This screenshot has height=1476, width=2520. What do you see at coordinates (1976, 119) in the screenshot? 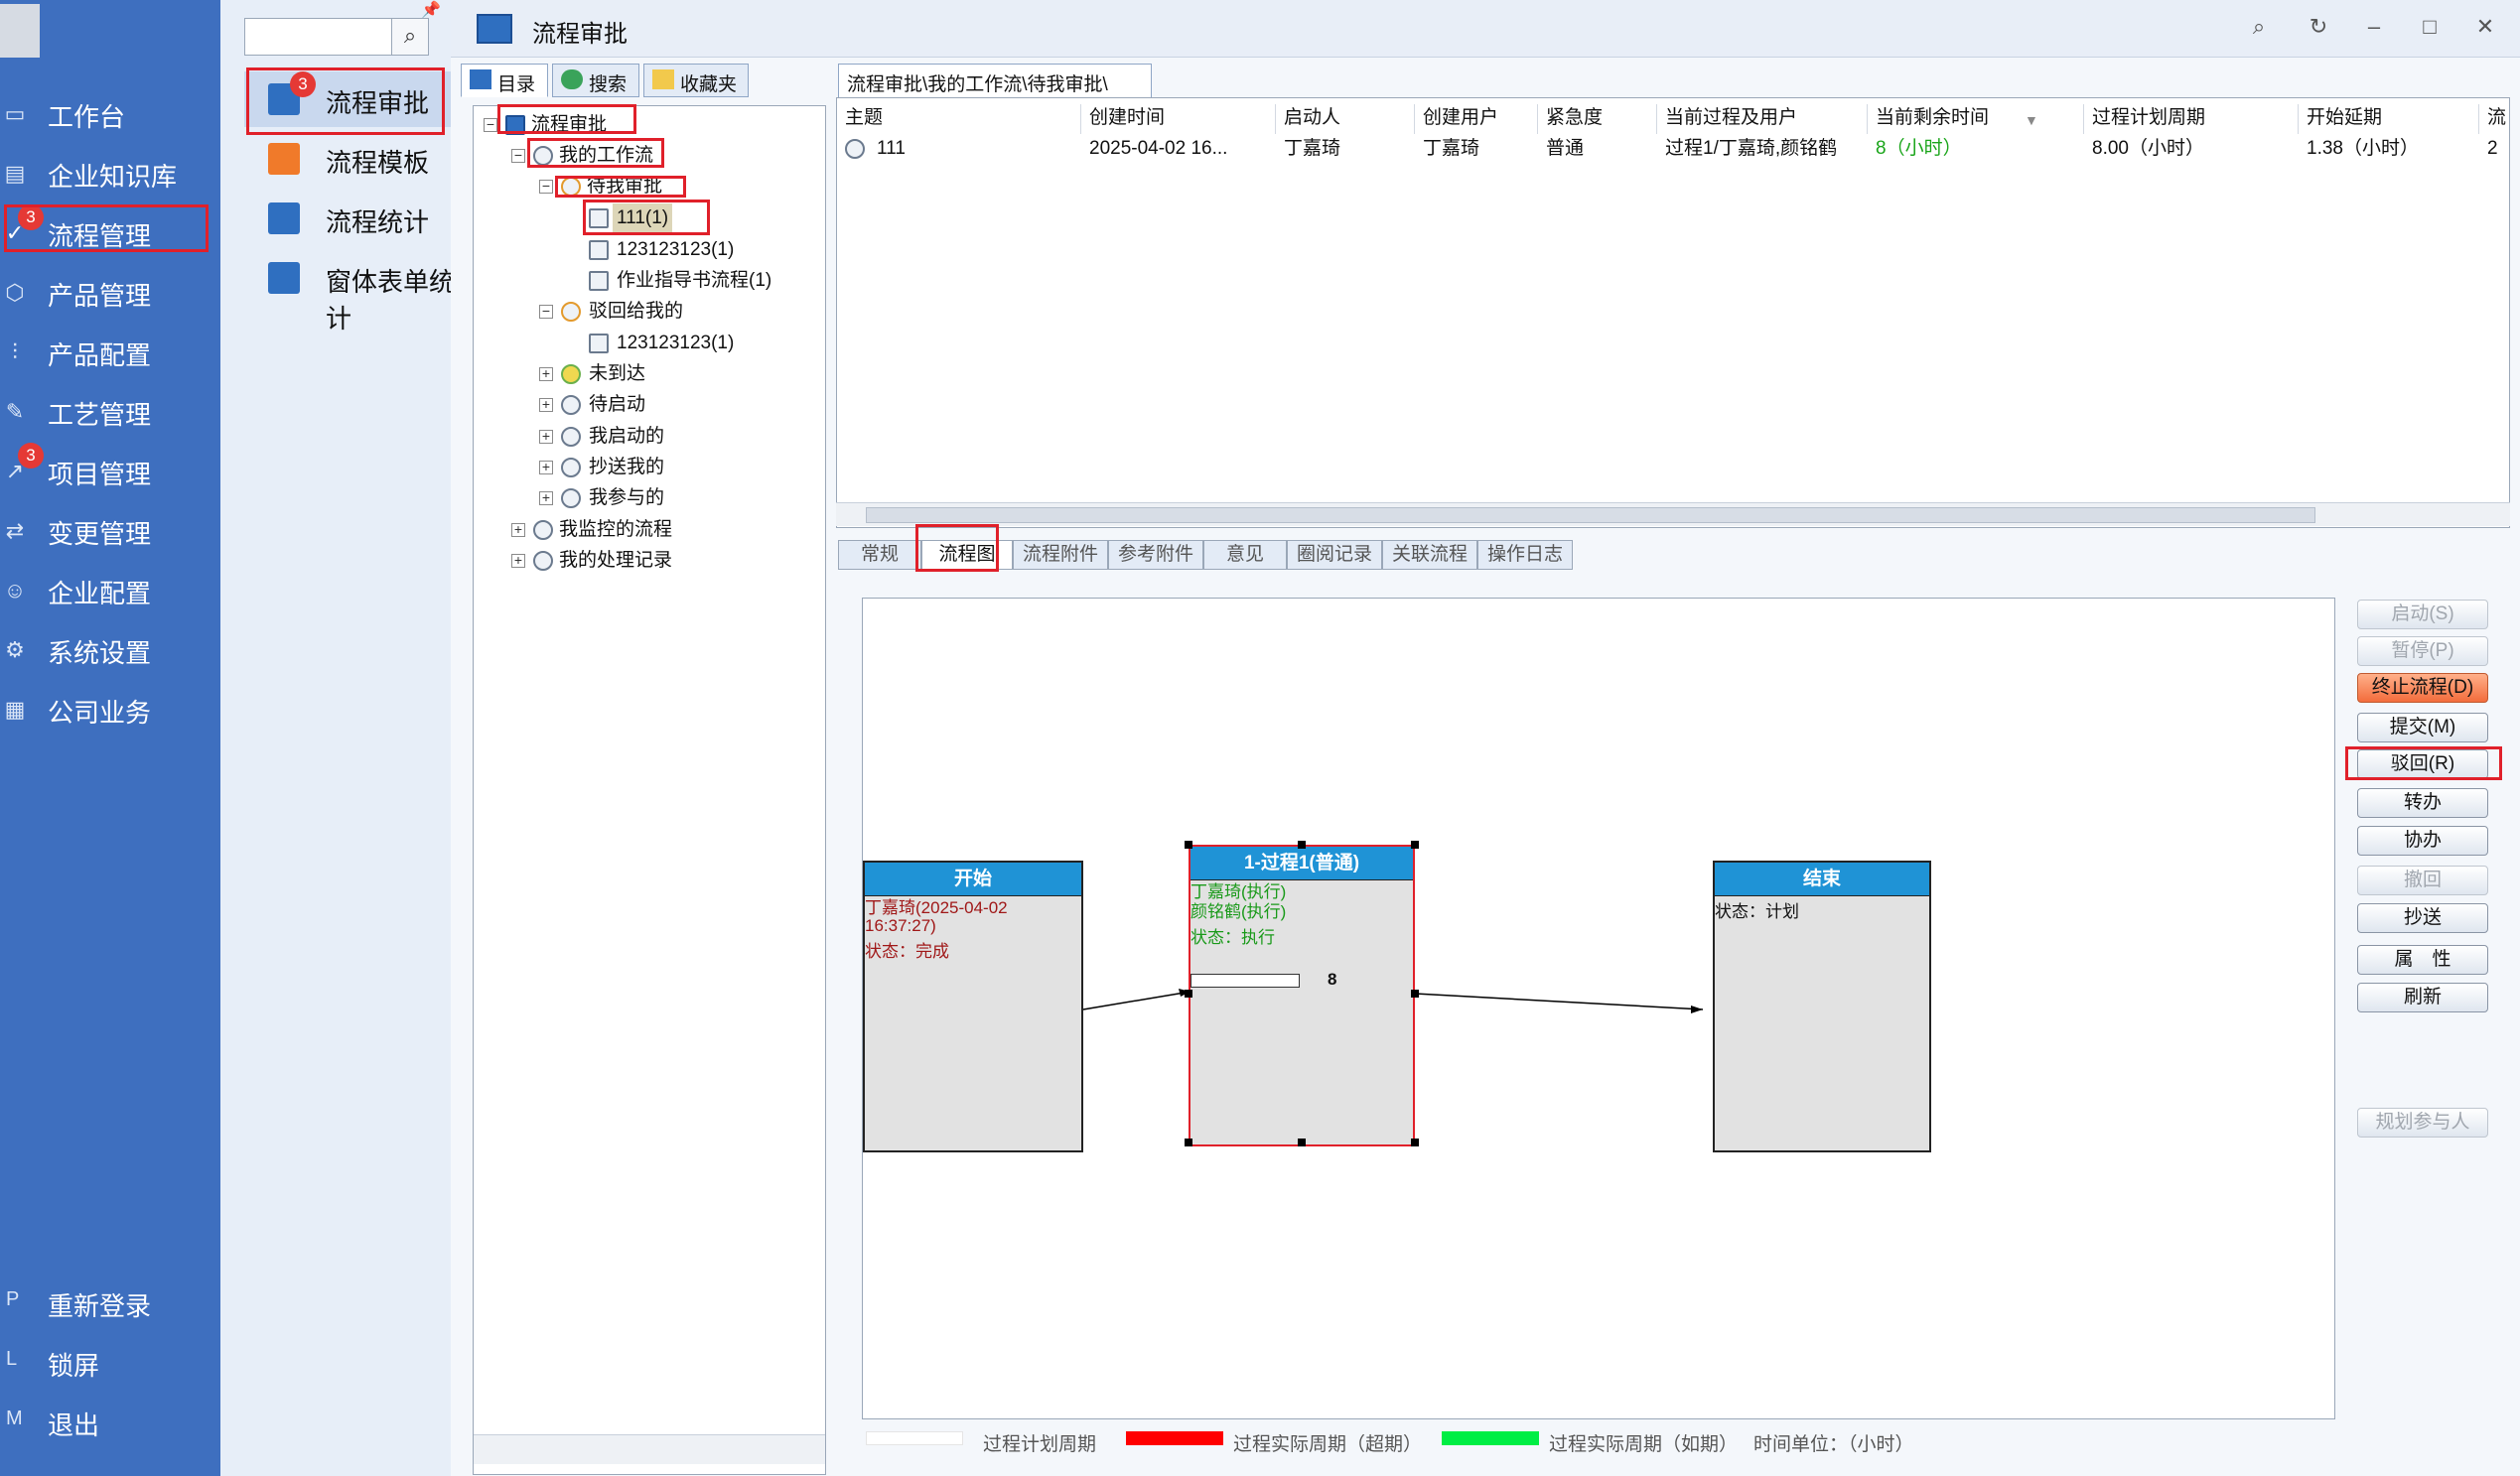
I see `column-header: 当前剩余时间` at bounding box center [1976, 119].